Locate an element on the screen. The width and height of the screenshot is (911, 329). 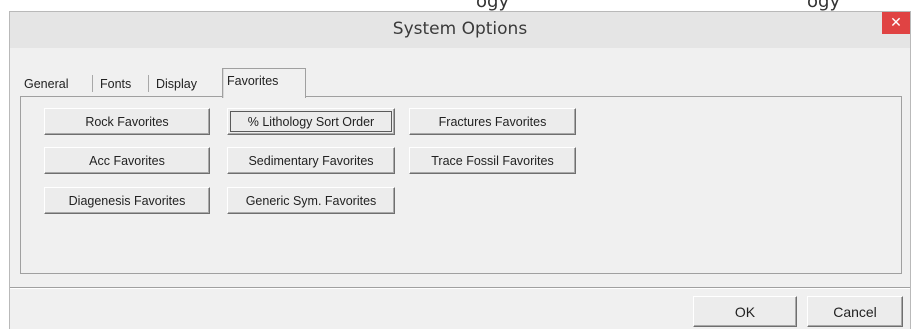
tab-display: Display is located at coordinates (176, 84).